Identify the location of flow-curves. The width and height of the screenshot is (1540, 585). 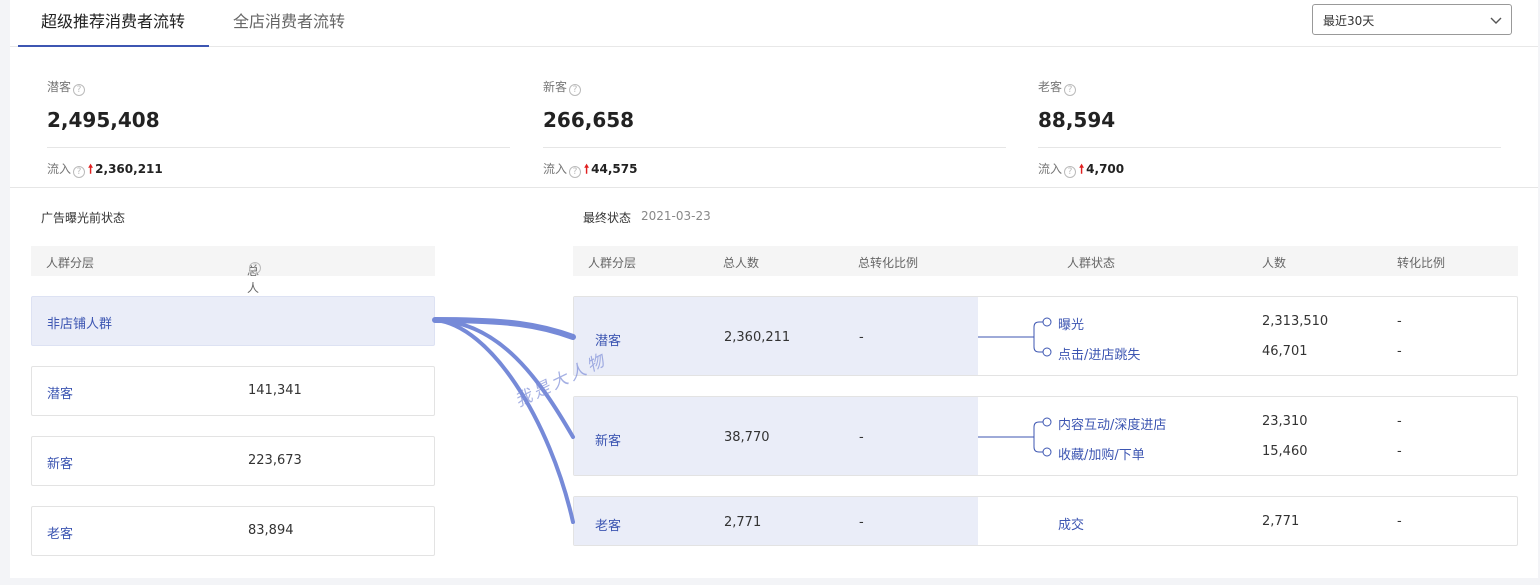
(504, 420).